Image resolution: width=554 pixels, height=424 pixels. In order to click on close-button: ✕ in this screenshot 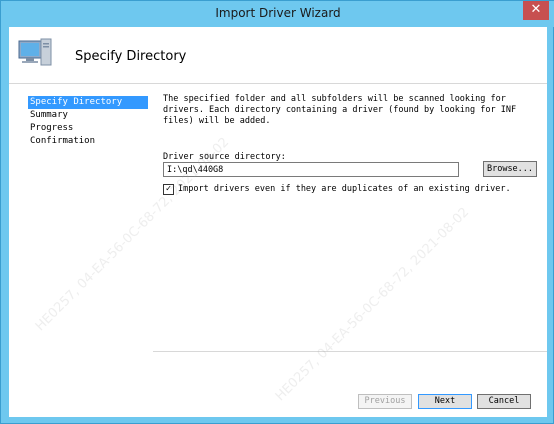, I will do `click(536, 10)`.